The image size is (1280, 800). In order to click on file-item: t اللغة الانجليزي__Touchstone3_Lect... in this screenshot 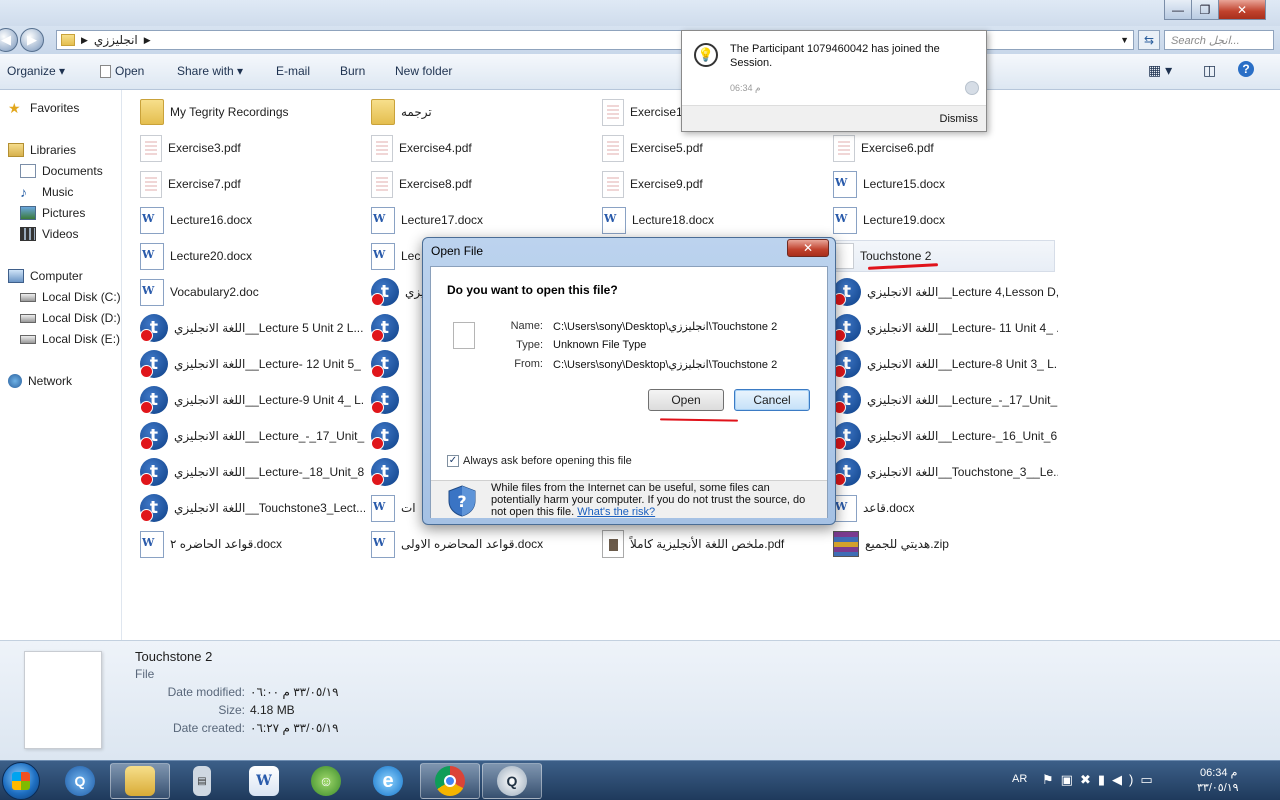, I will do `click(252, 508)`.